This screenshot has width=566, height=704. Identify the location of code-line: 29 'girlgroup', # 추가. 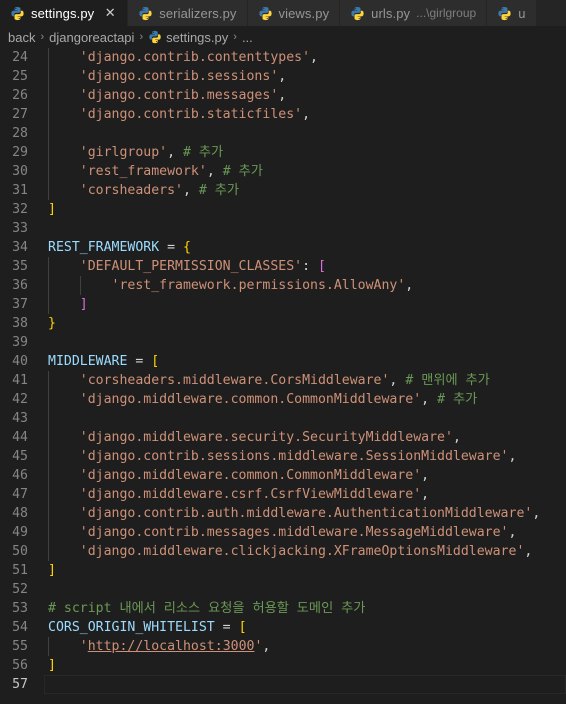
(283, 152).